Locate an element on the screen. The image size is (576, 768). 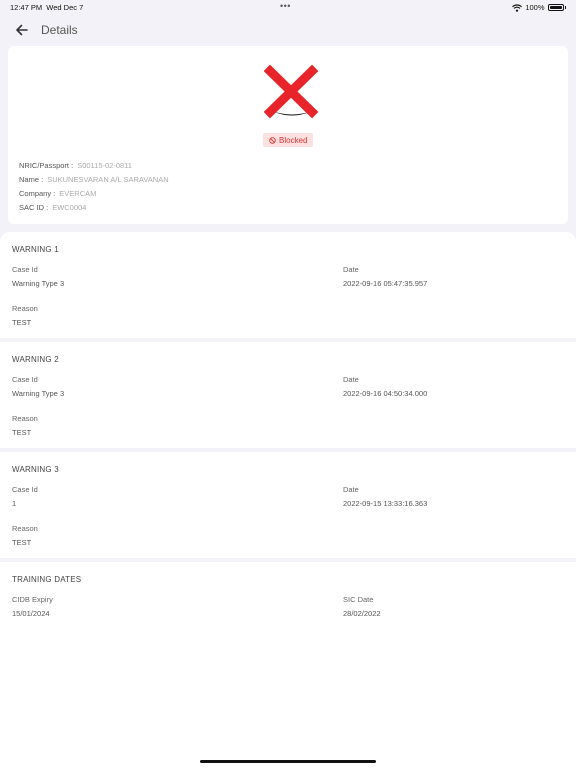
battery-tip is located at coordinates (565, 7).